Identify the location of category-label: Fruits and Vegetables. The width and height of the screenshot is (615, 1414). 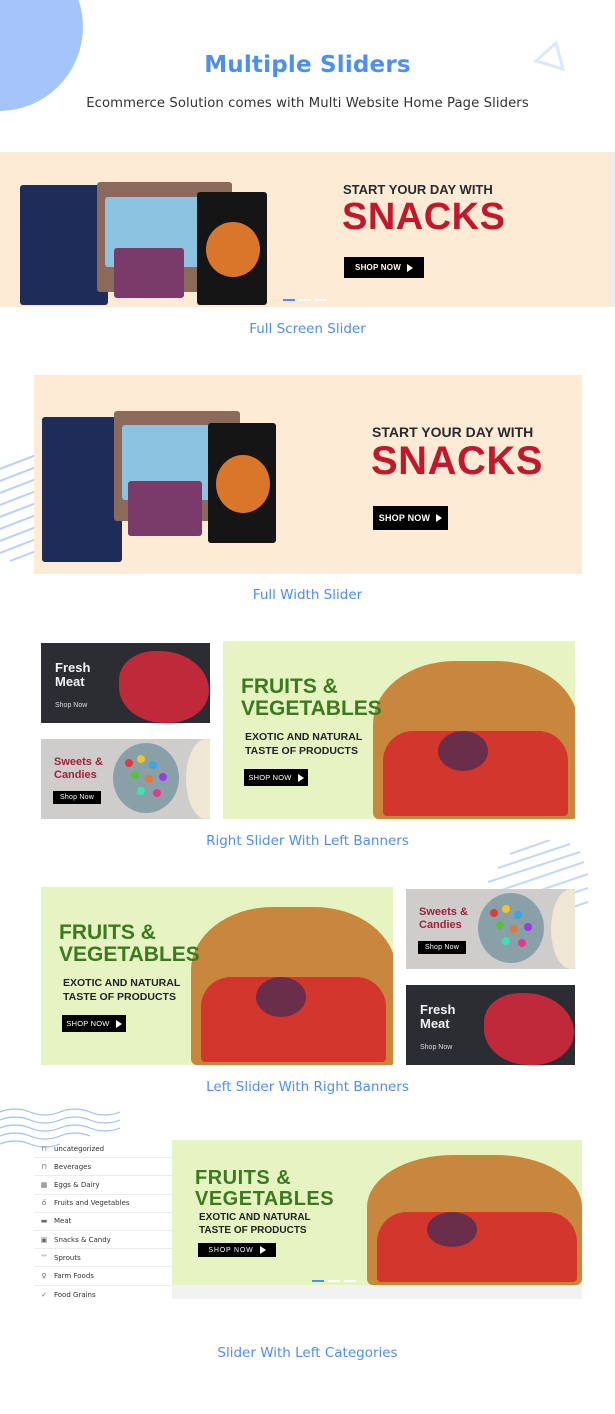
(92, 1203).